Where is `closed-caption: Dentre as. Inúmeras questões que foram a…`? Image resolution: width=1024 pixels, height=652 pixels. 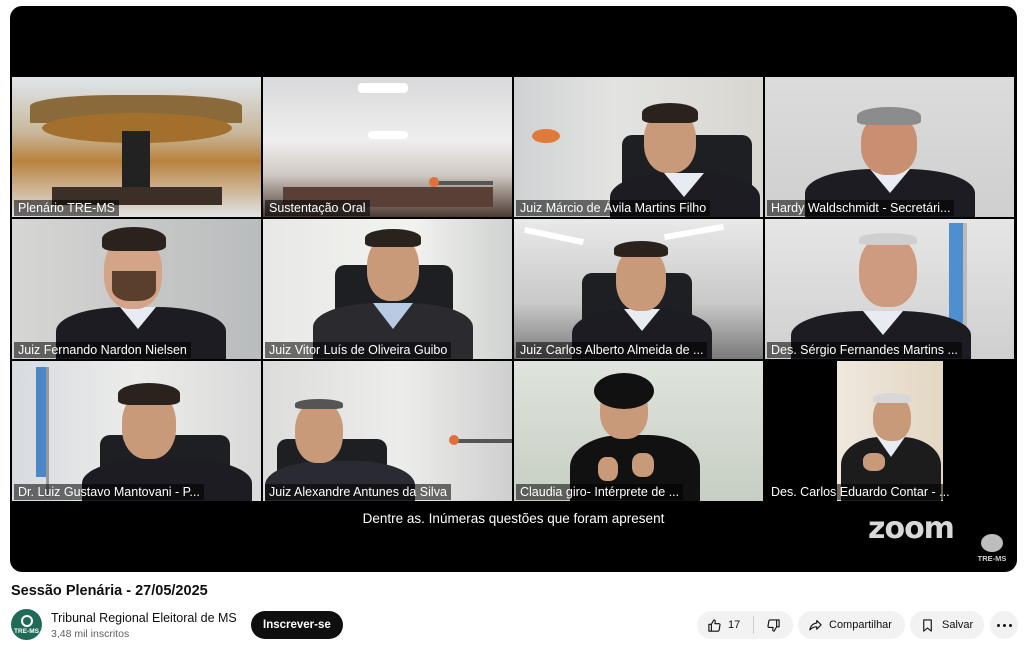 closed-caption: Dentre as. Inúmeras questões que foram a… is located at coordinates (513, 518).